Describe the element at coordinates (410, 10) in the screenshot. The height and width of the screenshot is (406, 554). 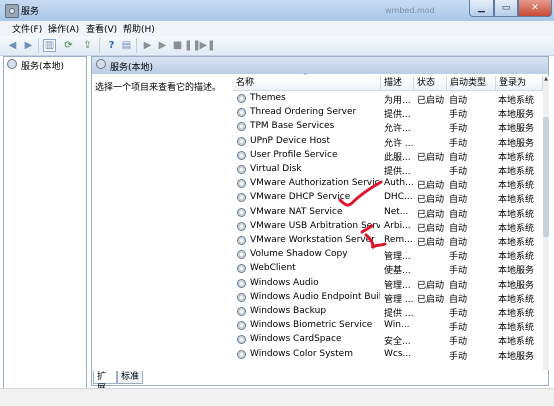
I see `background-window-text: wmbed.mod` at that location.